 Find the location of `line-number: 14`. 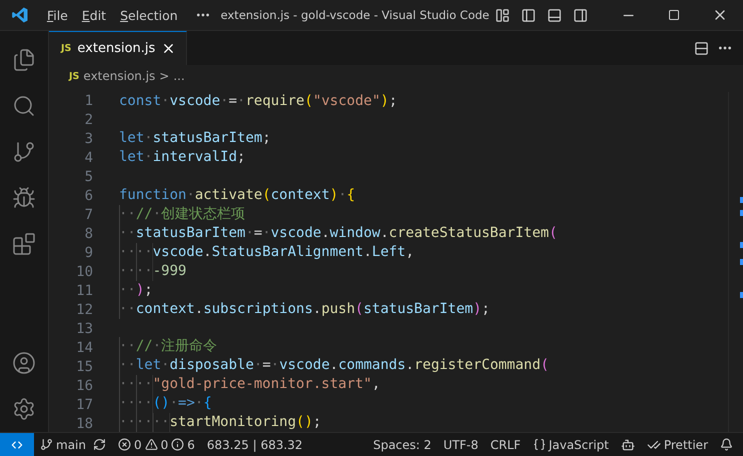

line-number: 14 is located at coordinates (84, 348).